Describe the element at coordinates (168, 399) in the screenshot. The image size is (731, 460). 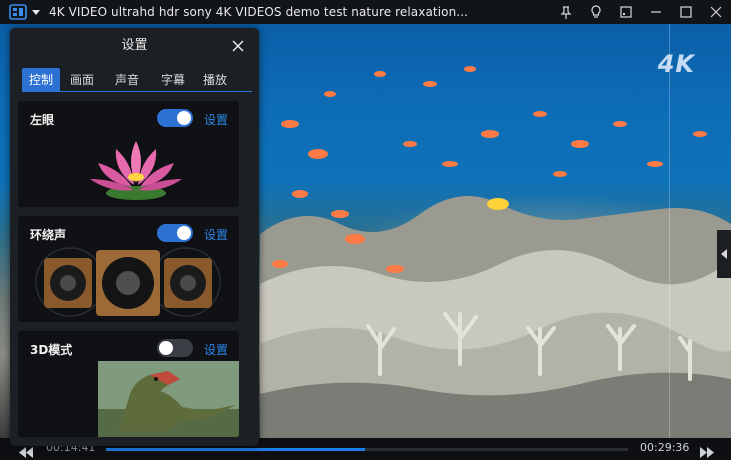
I see `dinosaur-image` at that location.